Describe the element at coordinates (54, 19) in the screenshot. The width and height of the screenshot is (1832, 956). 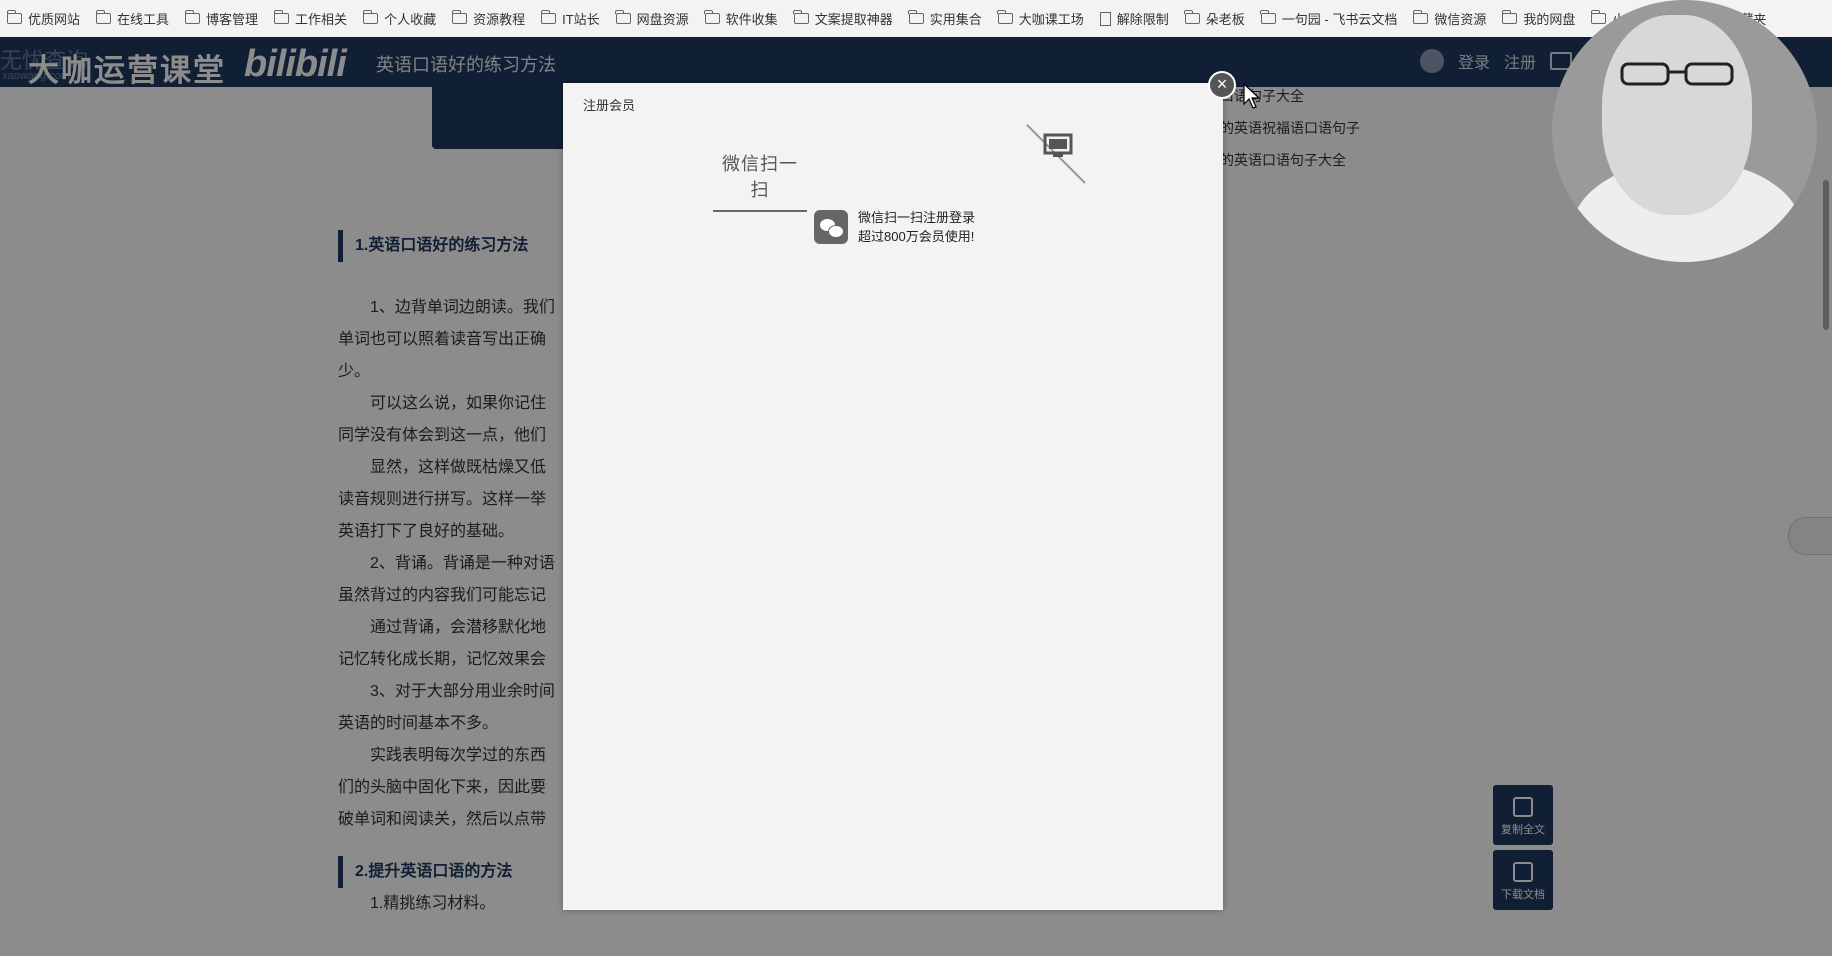
I see `bookmark-label: 优质网站` at that location.